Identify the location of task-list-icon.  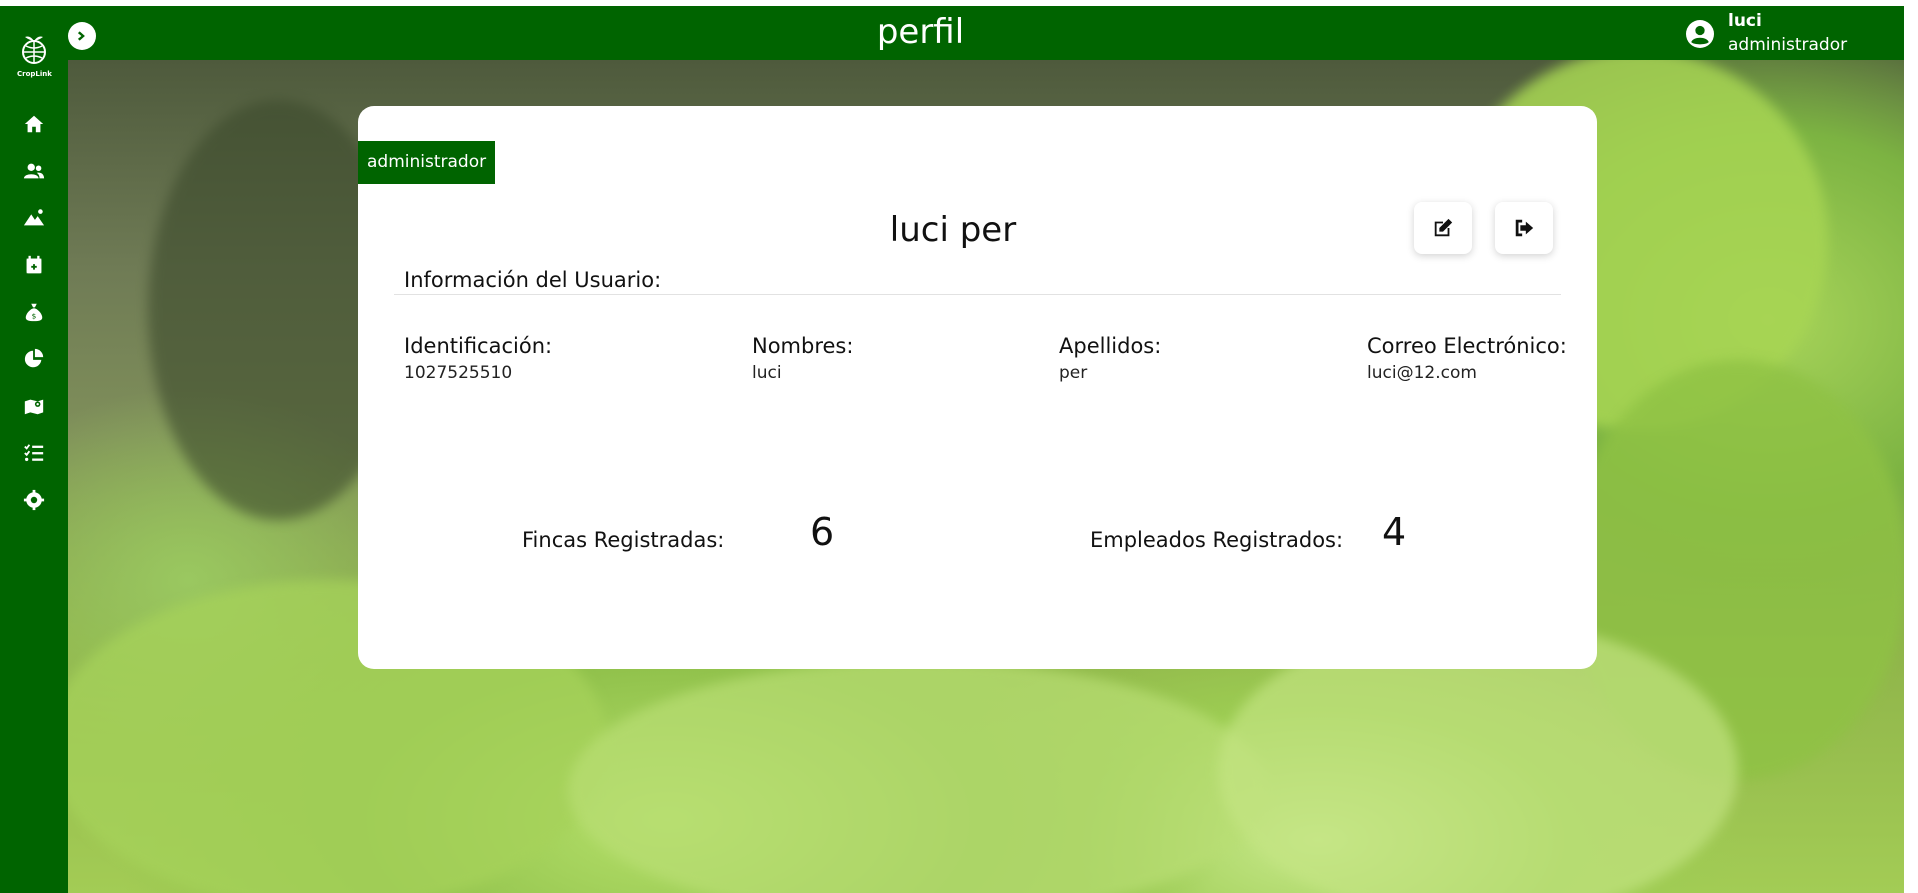
(34, 453).